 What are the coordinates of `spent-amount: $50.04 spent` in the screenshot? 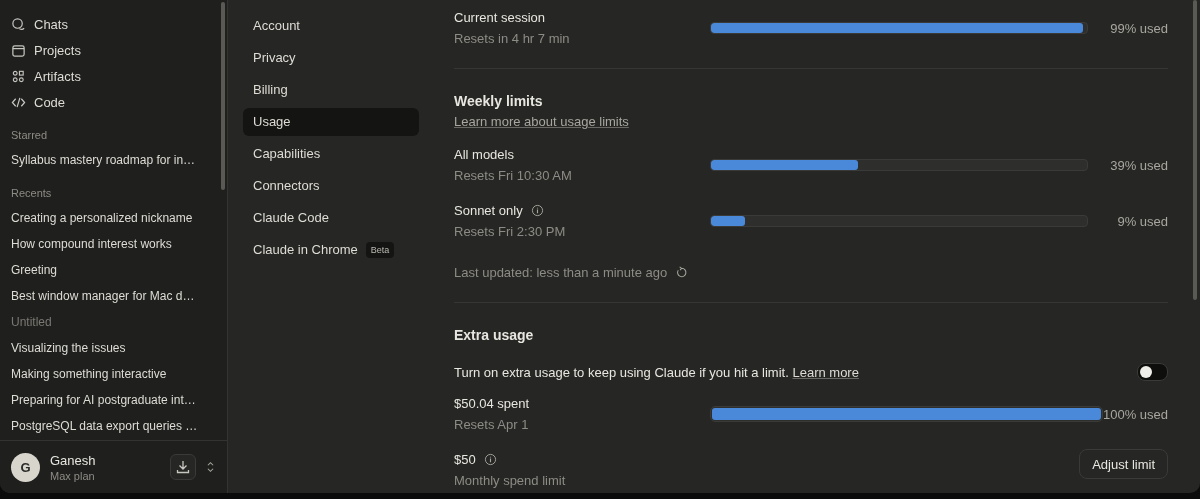 It's located at (492, 403).